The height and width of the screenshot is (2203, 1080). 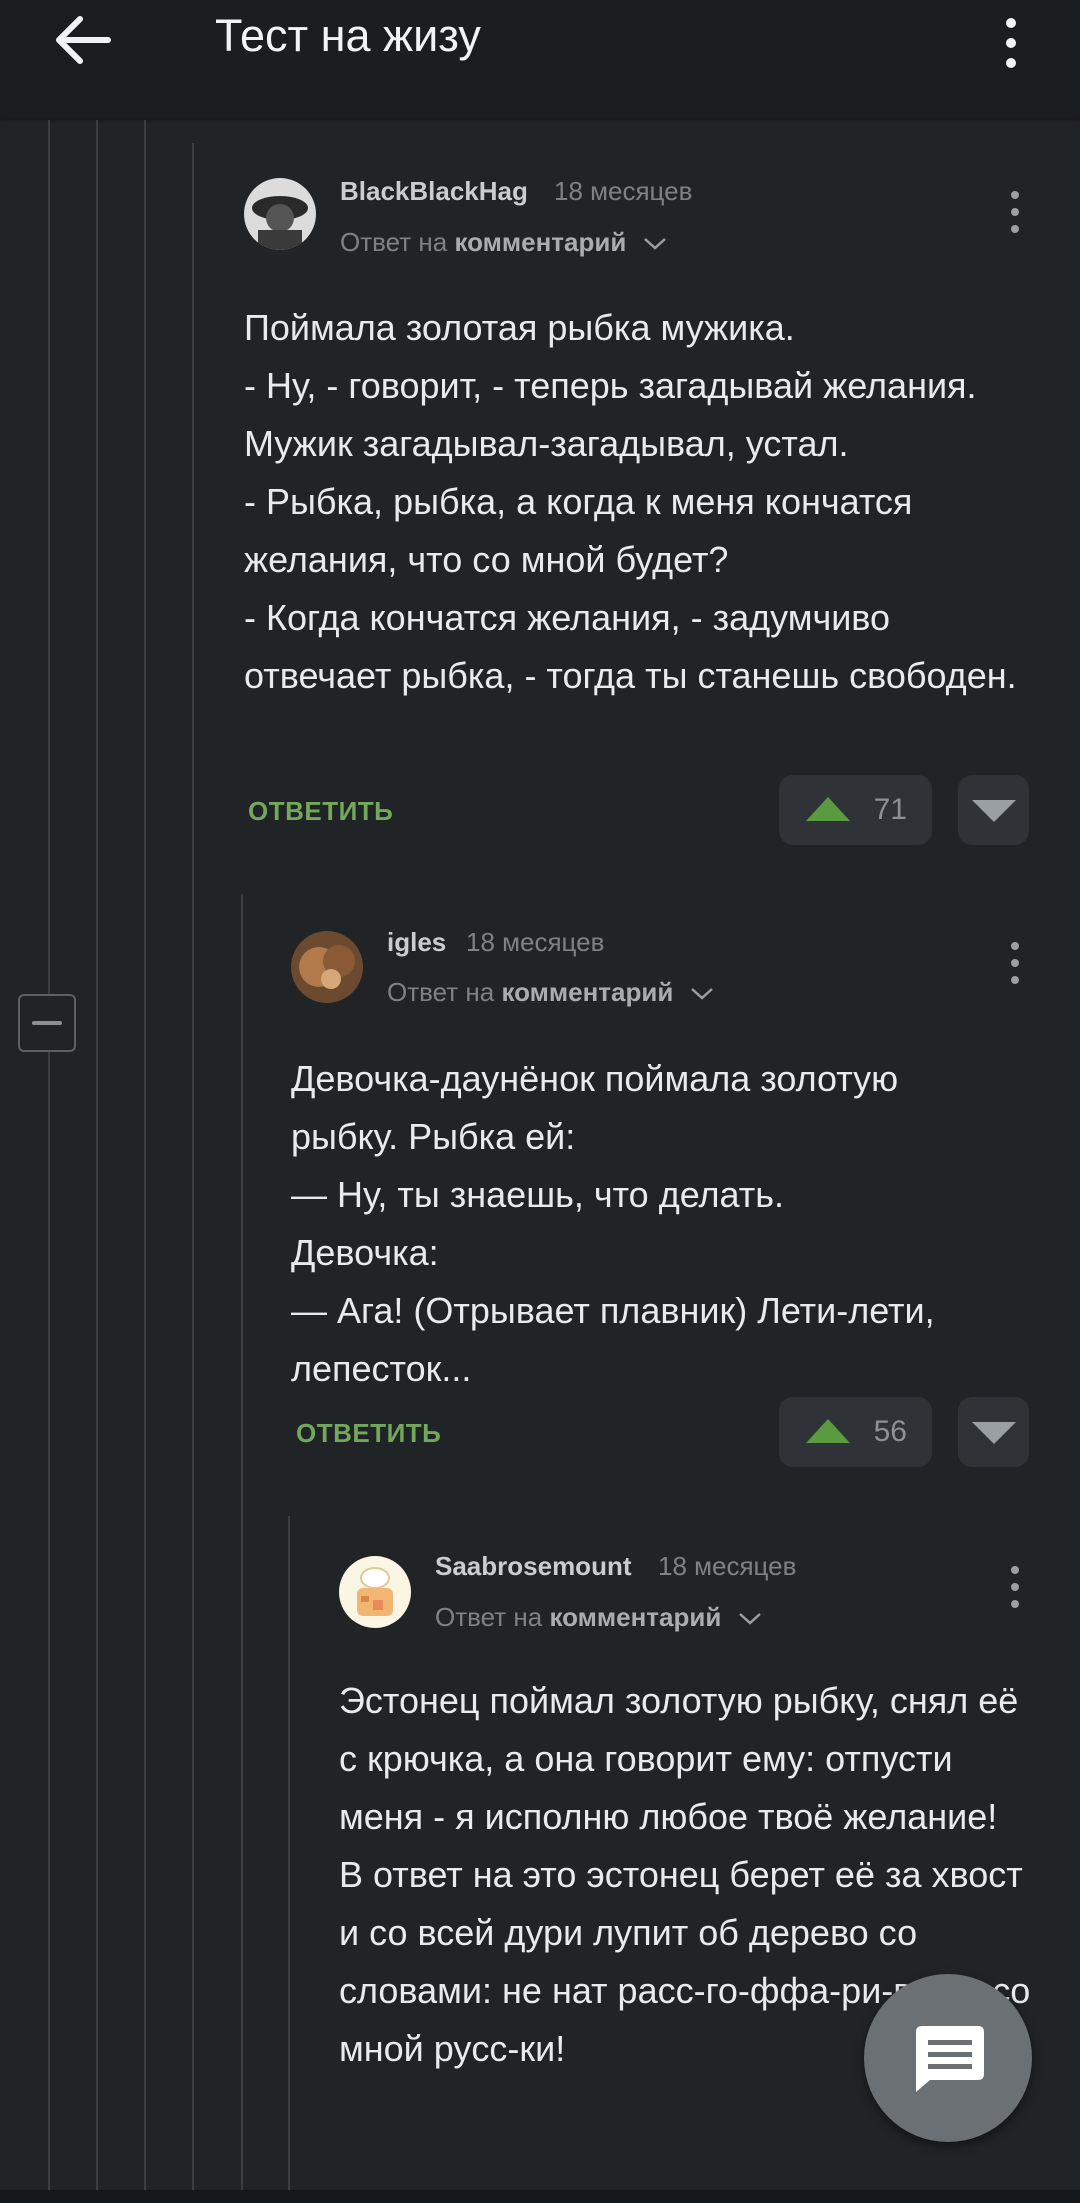 I want to click on comment-author: Saabrosemount, so click(x=533, y=1566).